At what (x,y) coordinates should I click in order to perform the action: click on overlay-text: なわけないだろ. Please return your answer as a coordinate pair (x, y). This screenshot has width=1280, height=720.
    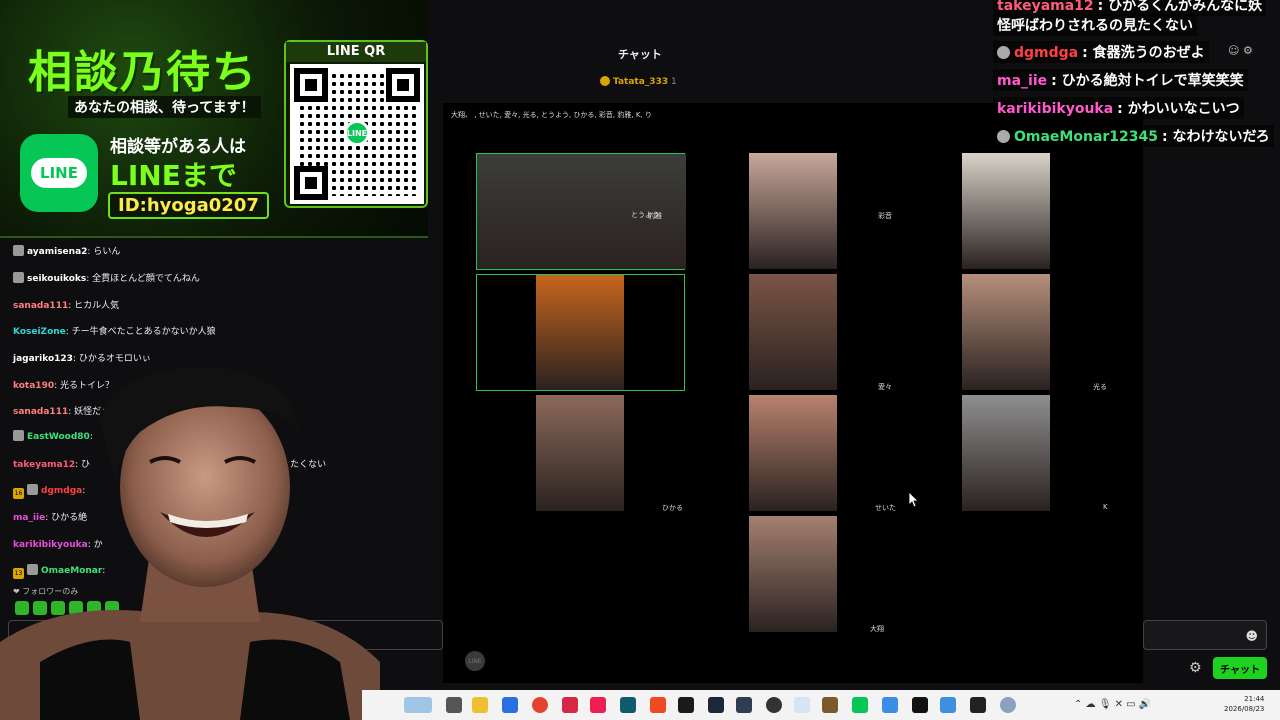
    Looking at the image, I should click on (1221, 137).